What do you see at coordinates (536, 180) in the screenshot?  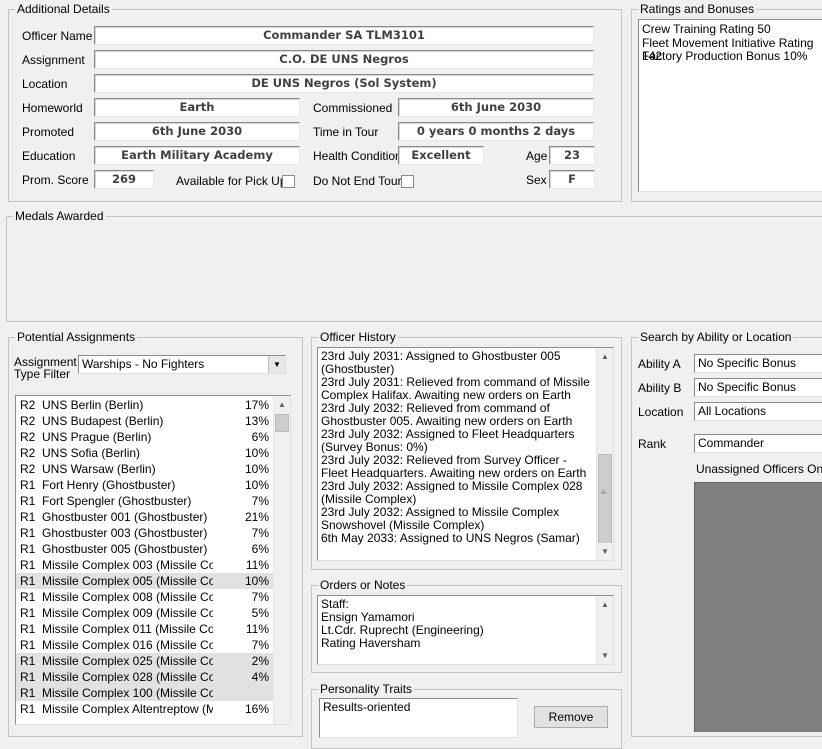 I see `sex-label: Sex` at bounding box center [536, 180].